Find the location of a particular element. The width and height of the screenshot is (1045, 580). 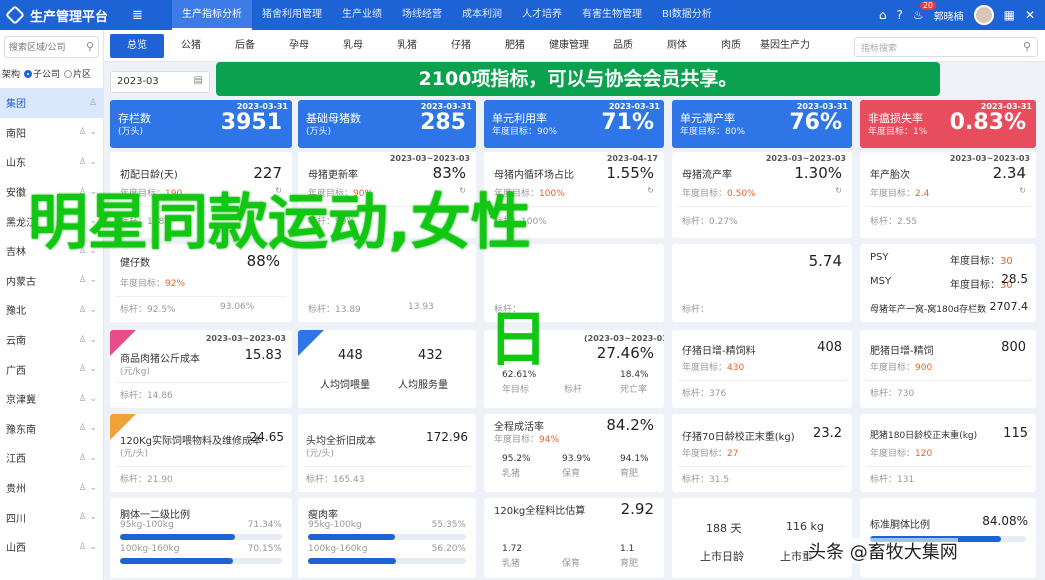

kpi-card: 2023-03-31 单元利用率 年度目标：90% 71% is located at coordinates (574, 124).